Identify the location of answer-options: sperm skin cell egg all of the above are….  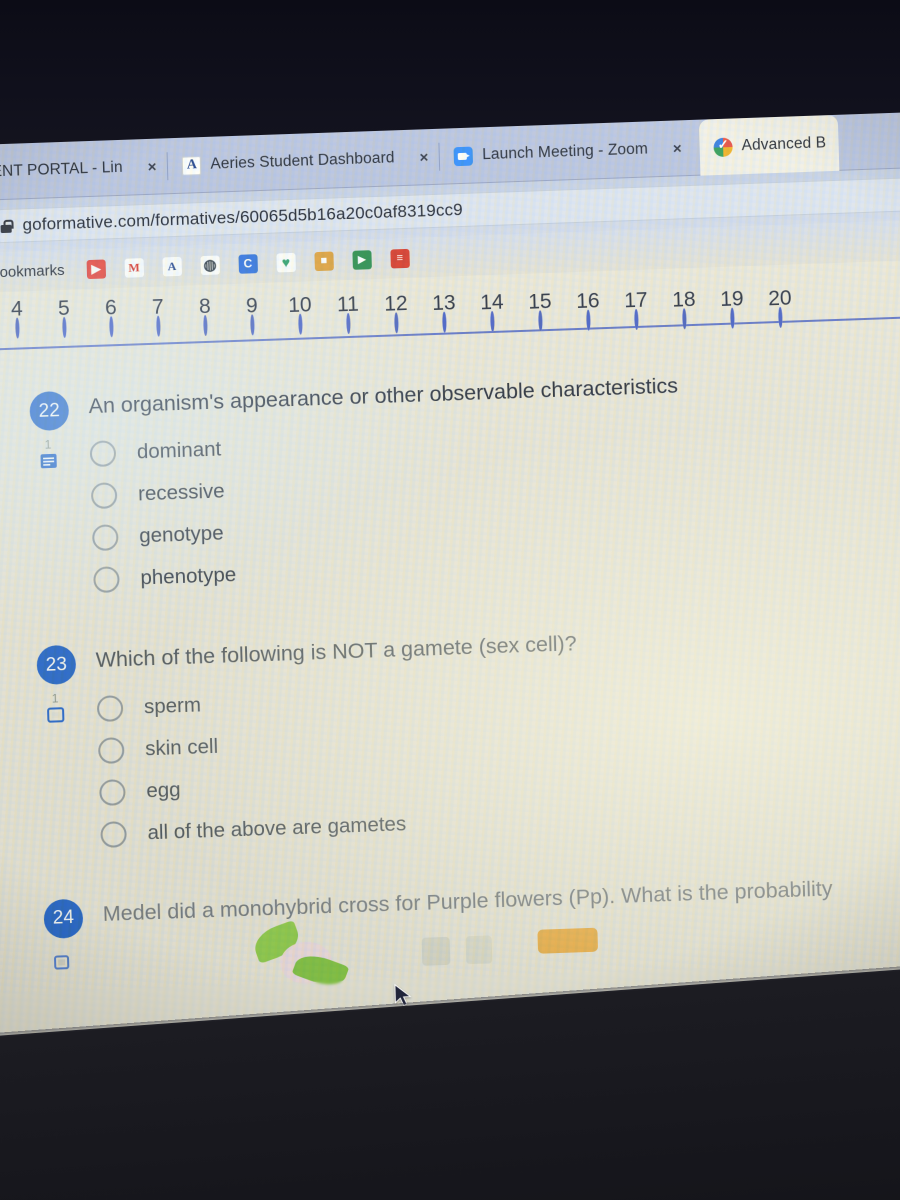
(498, 756).